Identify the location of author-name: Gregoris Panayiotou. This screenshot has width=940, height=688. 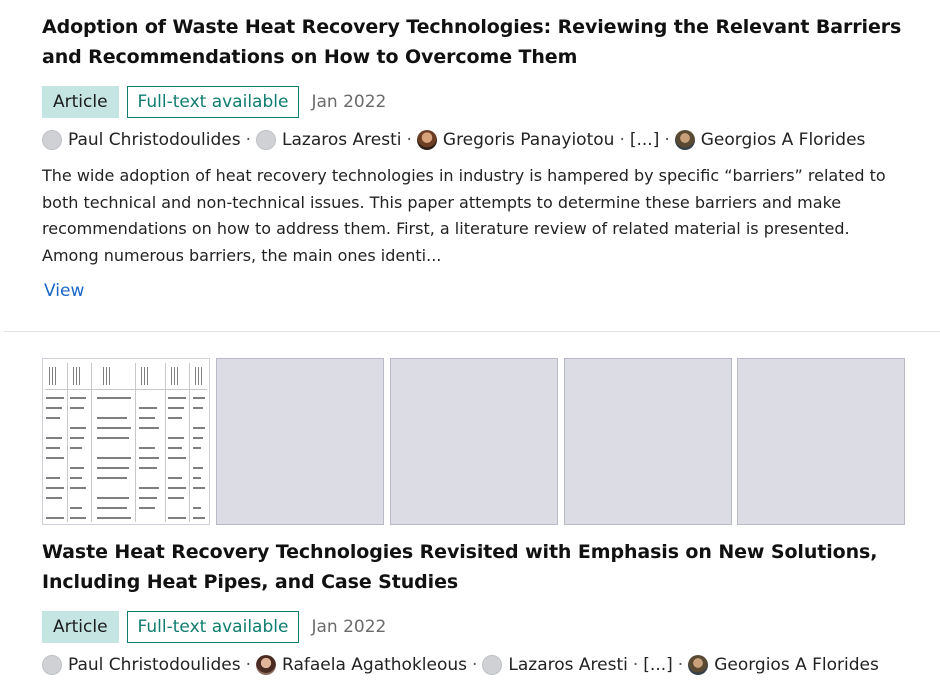
(529, 140).